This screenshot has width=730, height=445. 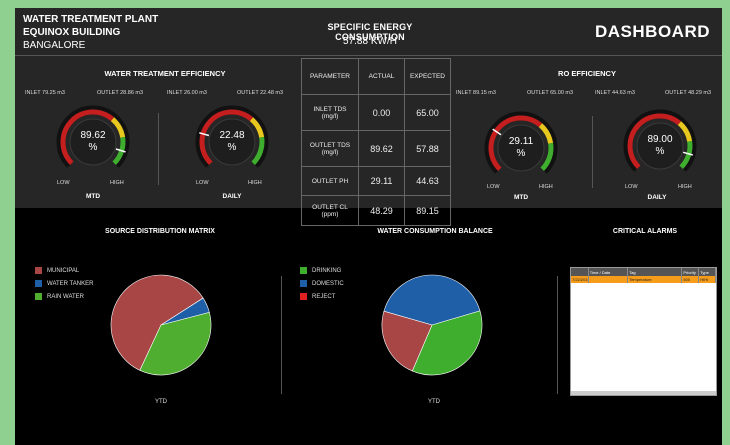 What do you see at coordinates (330, 214) in the screenshot?
I see `param-name-line2: (ppm)` at bounding box center [330, 214].